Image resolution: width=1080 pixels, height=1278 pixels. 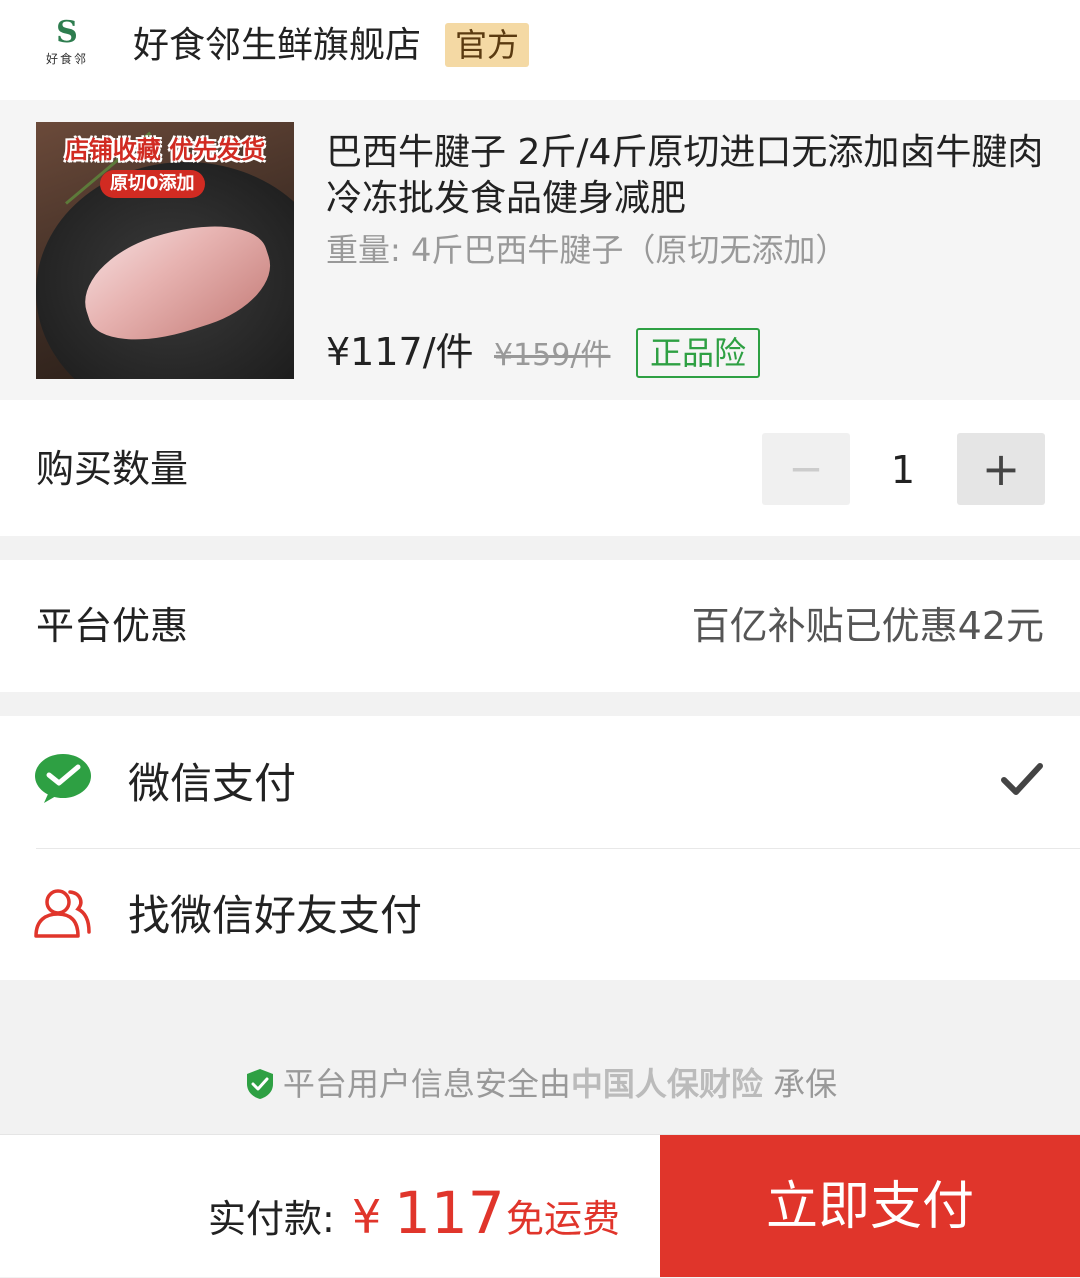 What do you see at coordinates (487, 45) in the screenshot?
I see `official-badge: 官方` at bounding box center [487, 45].